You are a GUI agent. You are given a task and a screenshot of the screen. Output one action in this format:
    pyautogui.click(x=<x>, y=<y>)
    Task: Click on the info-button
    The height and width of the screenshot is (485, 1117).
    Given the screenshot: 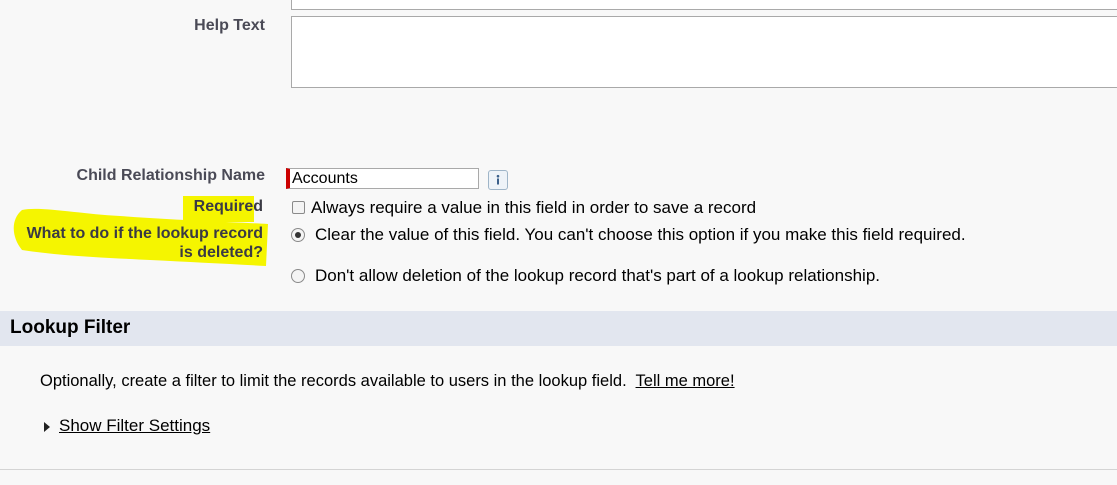 What is the action you would take?
    pyautogui.click(x=498, y=180)
    